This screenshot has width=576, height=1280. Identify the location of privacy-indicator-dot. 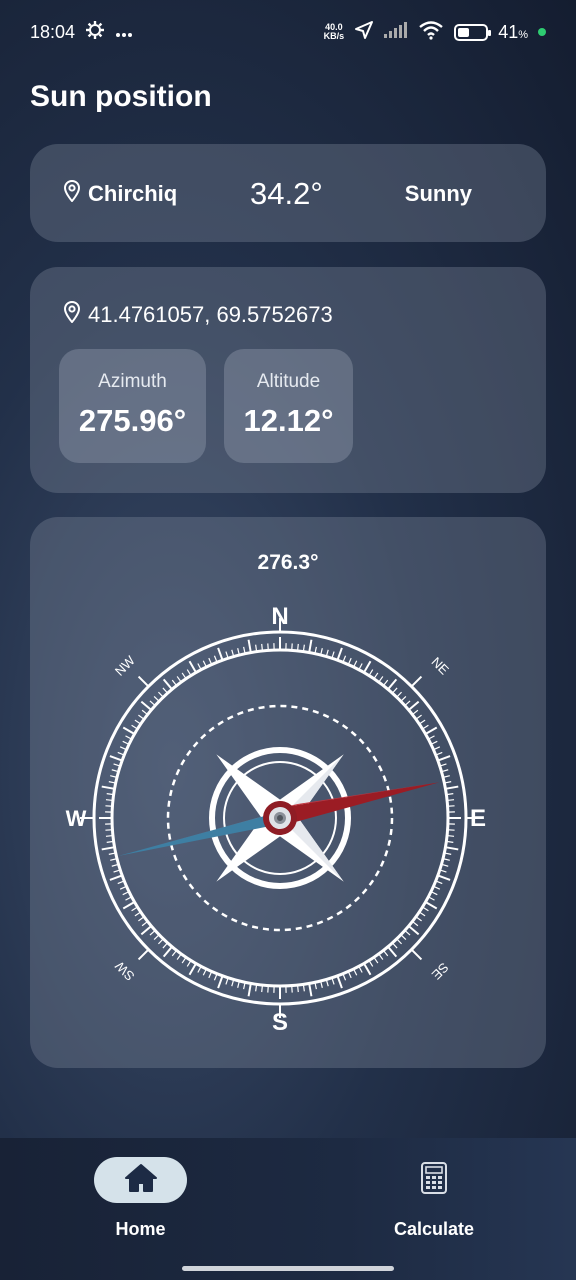
(542, 32).